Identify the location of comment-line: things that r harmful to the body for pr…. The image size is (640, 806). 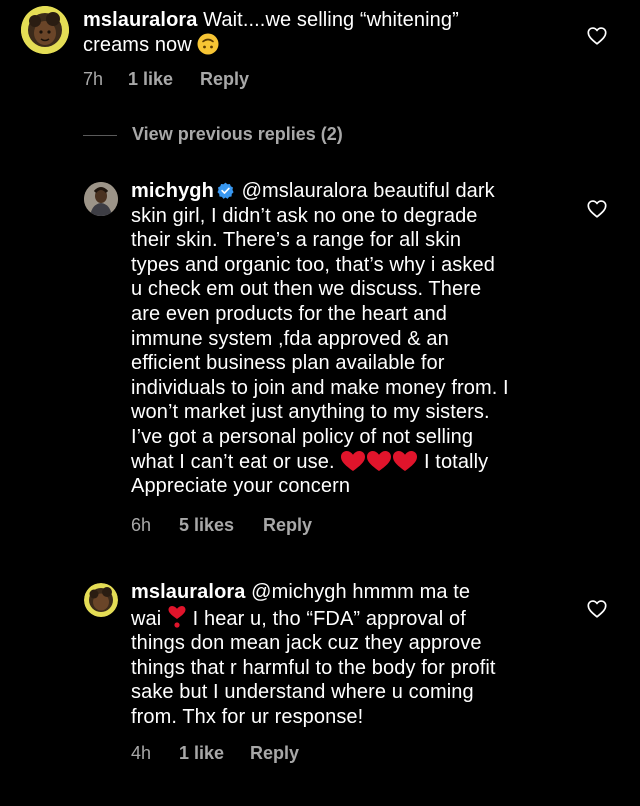
(313, 667).